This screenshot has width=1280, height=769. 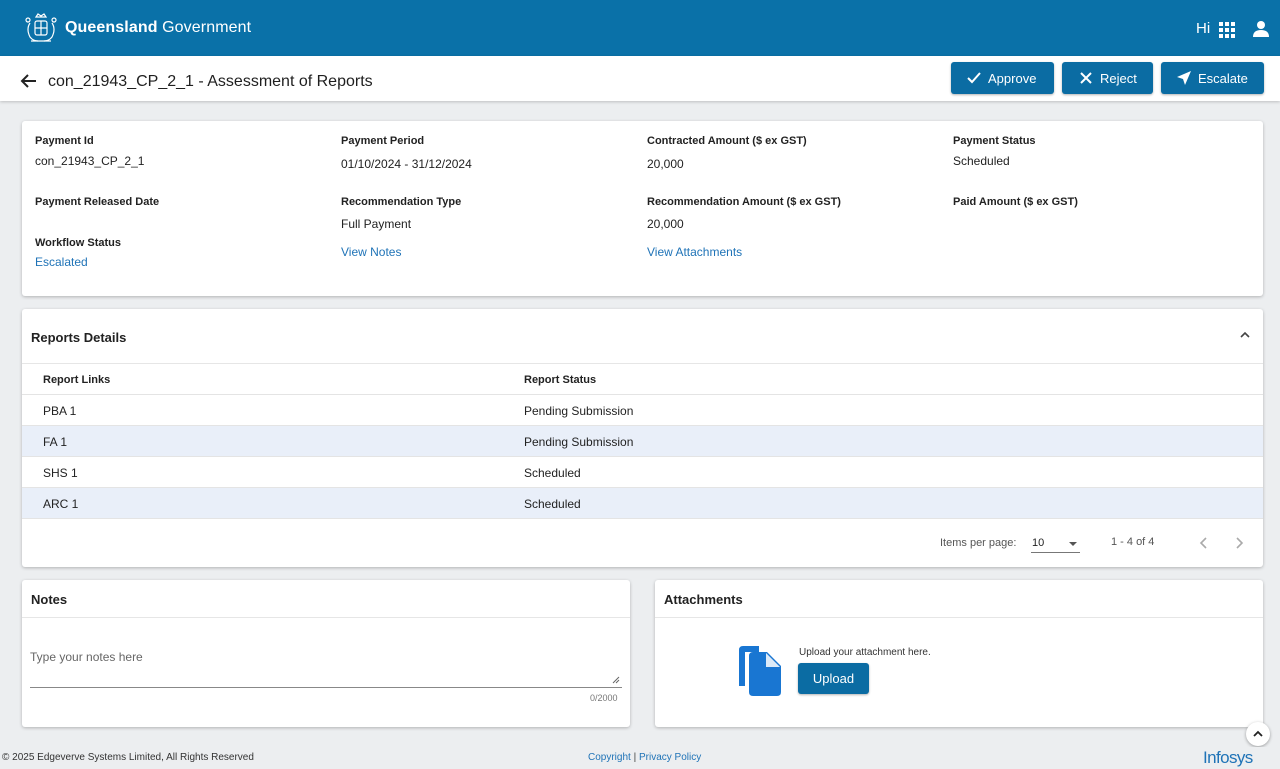 I want to click on upload-button: Upload, so click(x=833, y=678).